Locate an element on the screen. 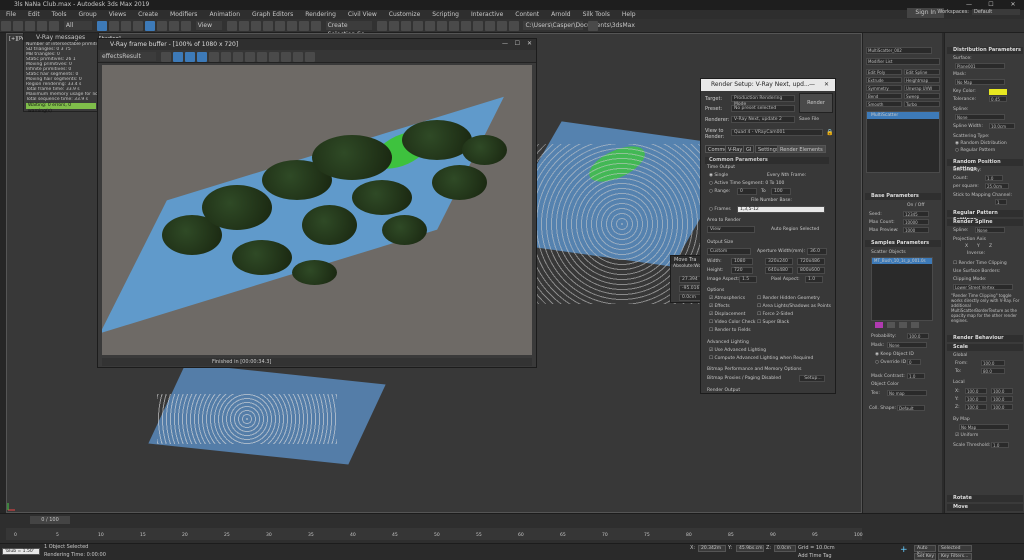 Image resolution: width=1024 pixels, height=560 pixels. pivot-icon is located at coordinates (231, 26).